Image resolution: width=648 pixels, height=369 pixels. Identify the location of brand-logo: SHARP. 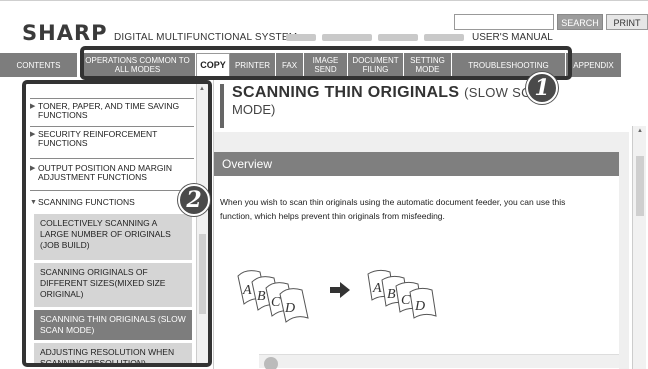
(65, 33).